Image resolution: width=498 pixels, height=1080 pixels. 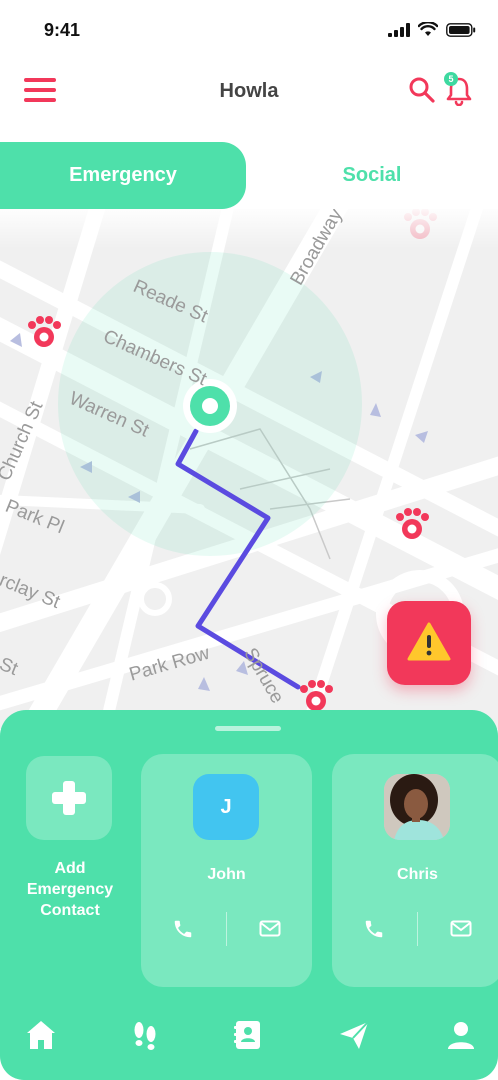 What do you see at coordinates (41, 1035) in the screenshot?
I see `home-icon` at bounding box center [41, 1035].